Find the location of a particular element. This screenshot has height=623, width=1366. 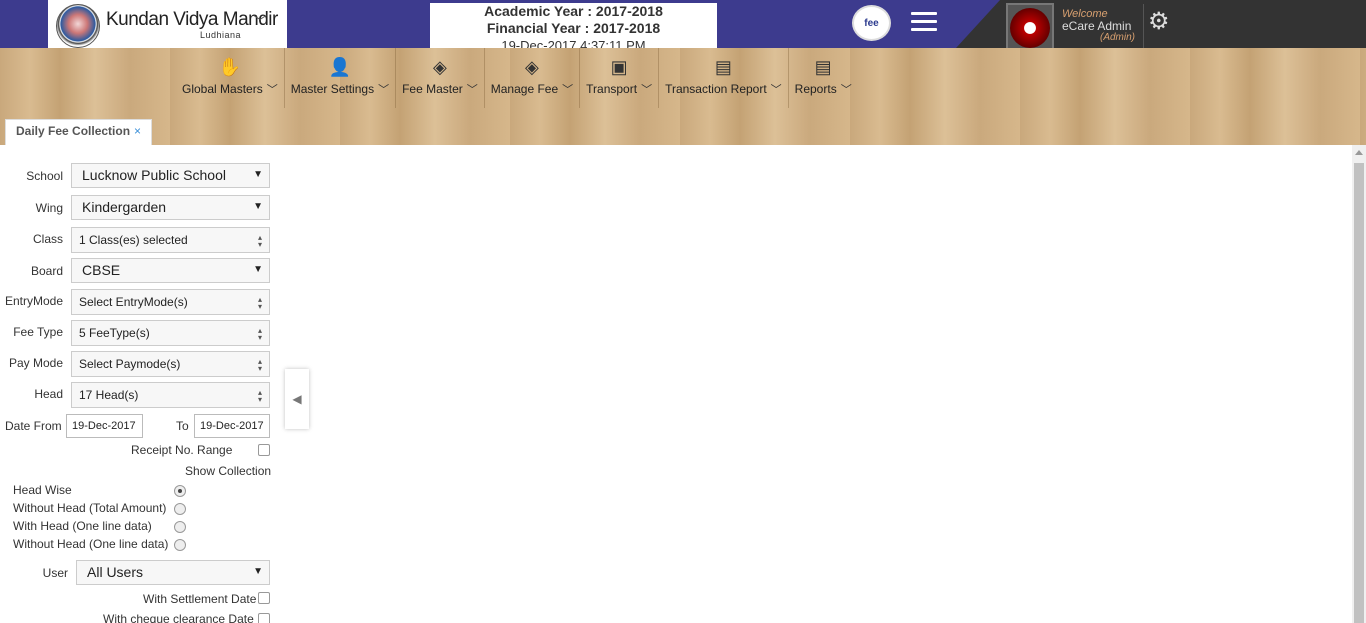

class-label: Class is located at coordinates (47, 239).